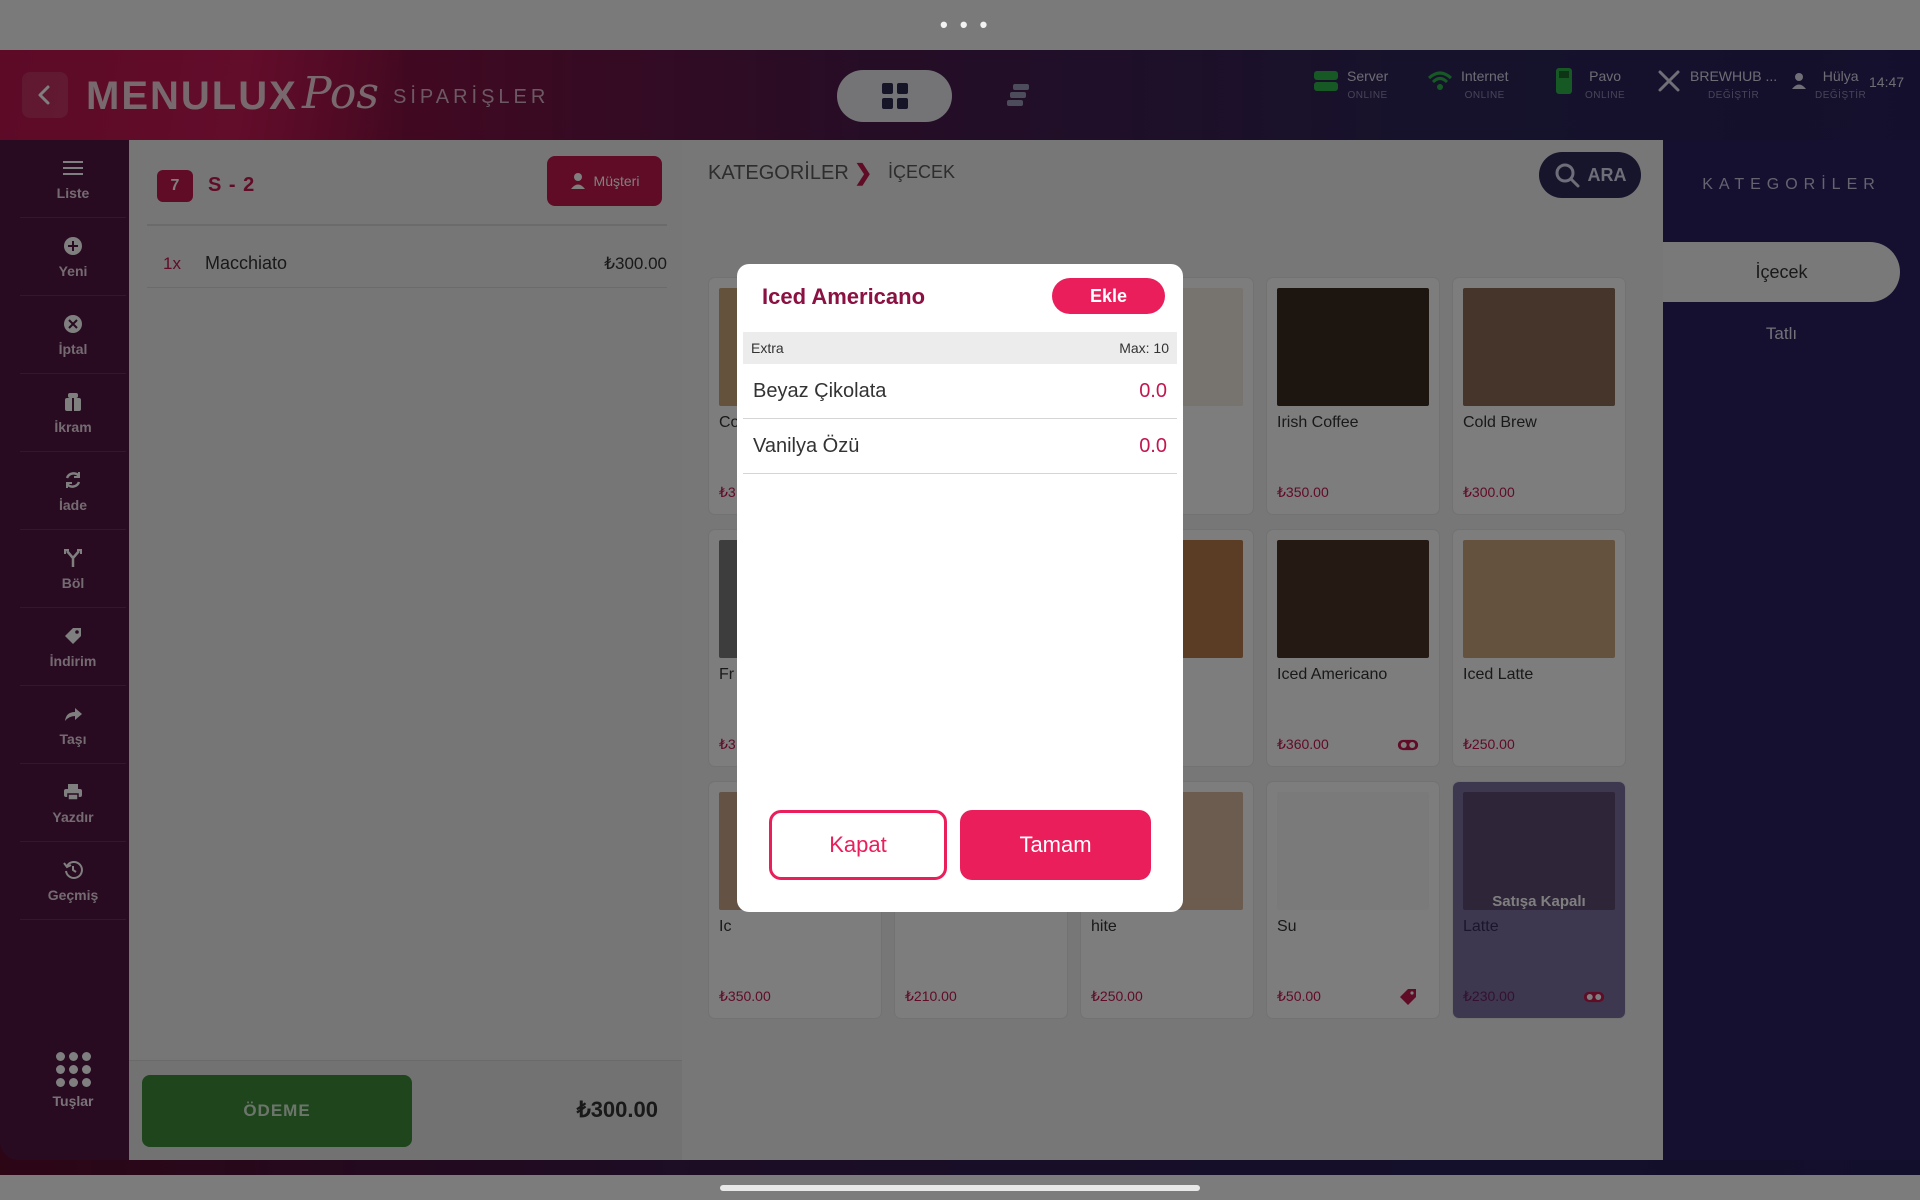  I want to click on close-button: Kapat, so click(858, 845).